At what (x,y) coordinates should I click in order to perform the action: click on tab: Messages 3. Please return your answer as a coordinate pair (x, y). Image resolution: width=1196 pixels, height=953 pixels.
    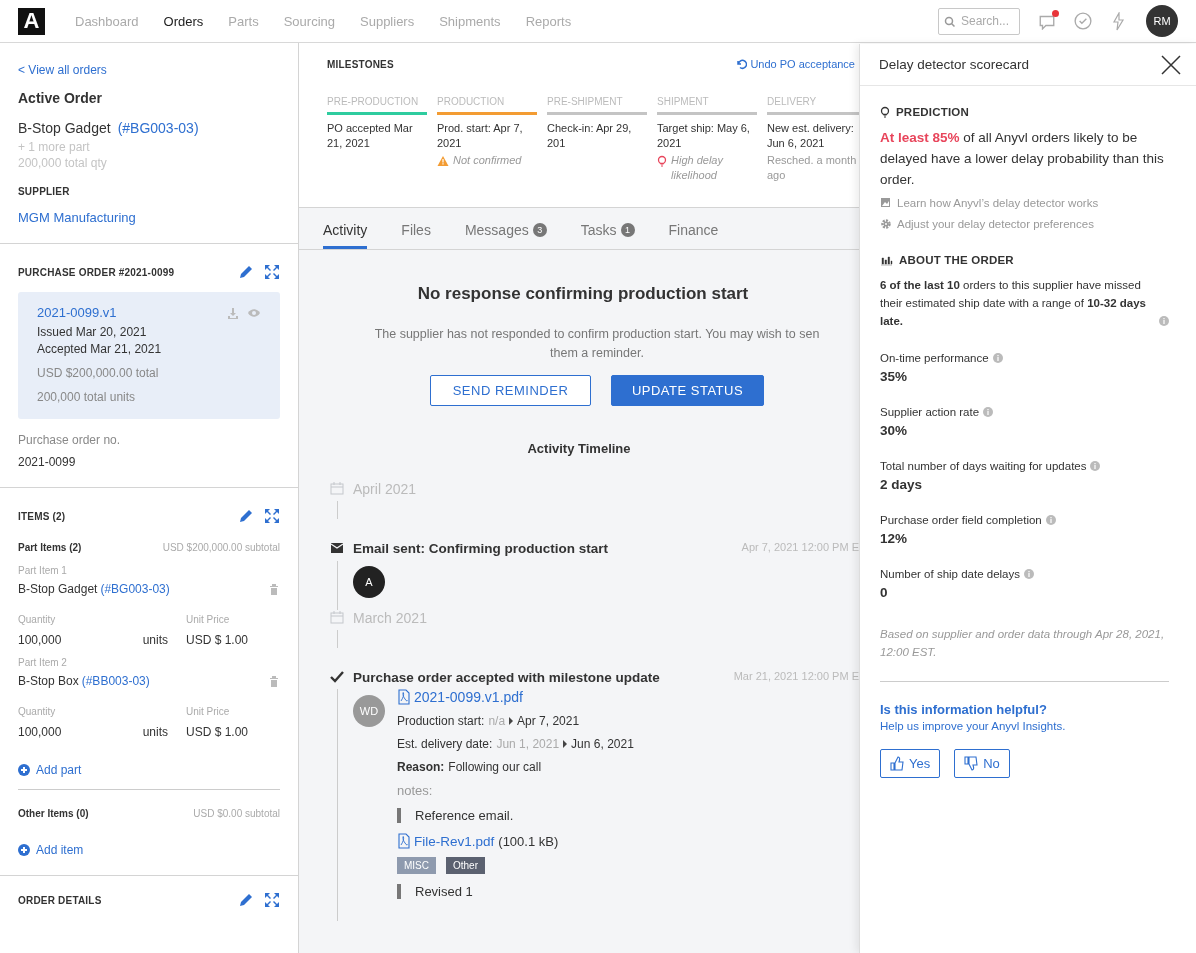
    Looking at the image, I should click on (505, 235).